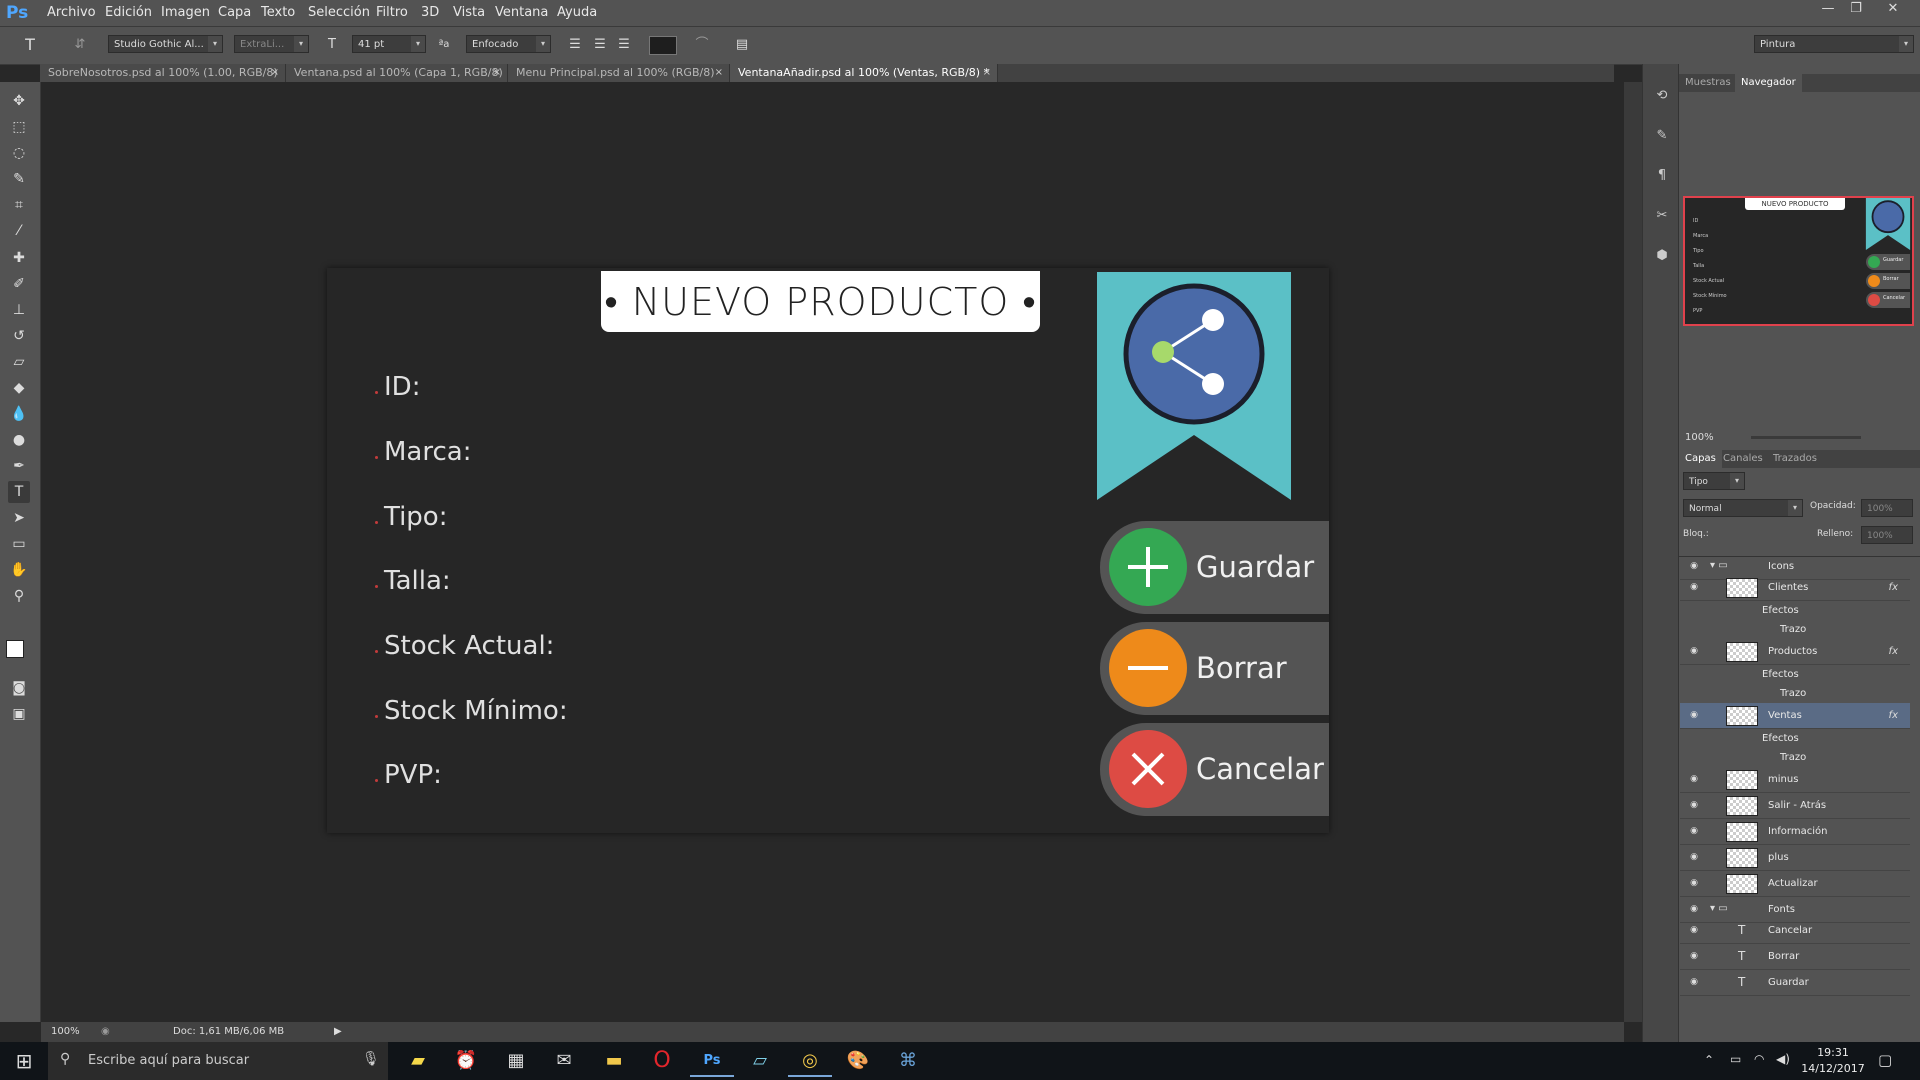  What do you see at coordinates (908, 1061) in the screenshot?
I see `visual-studio-icon: ⌘` at bounding box center [908, 1061].